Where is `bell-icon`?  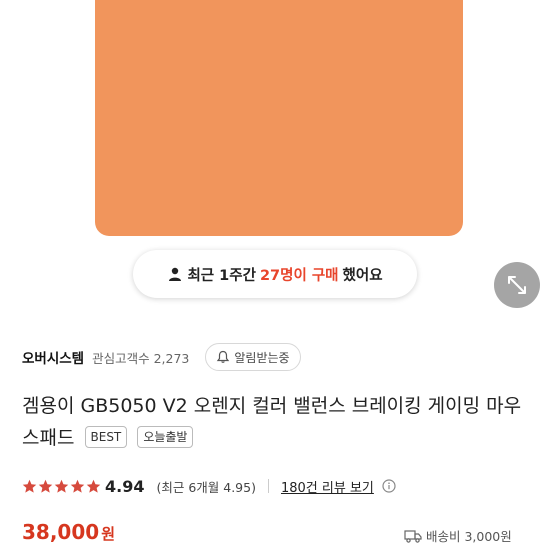
bell-icon is located at coordinates (223, 356).